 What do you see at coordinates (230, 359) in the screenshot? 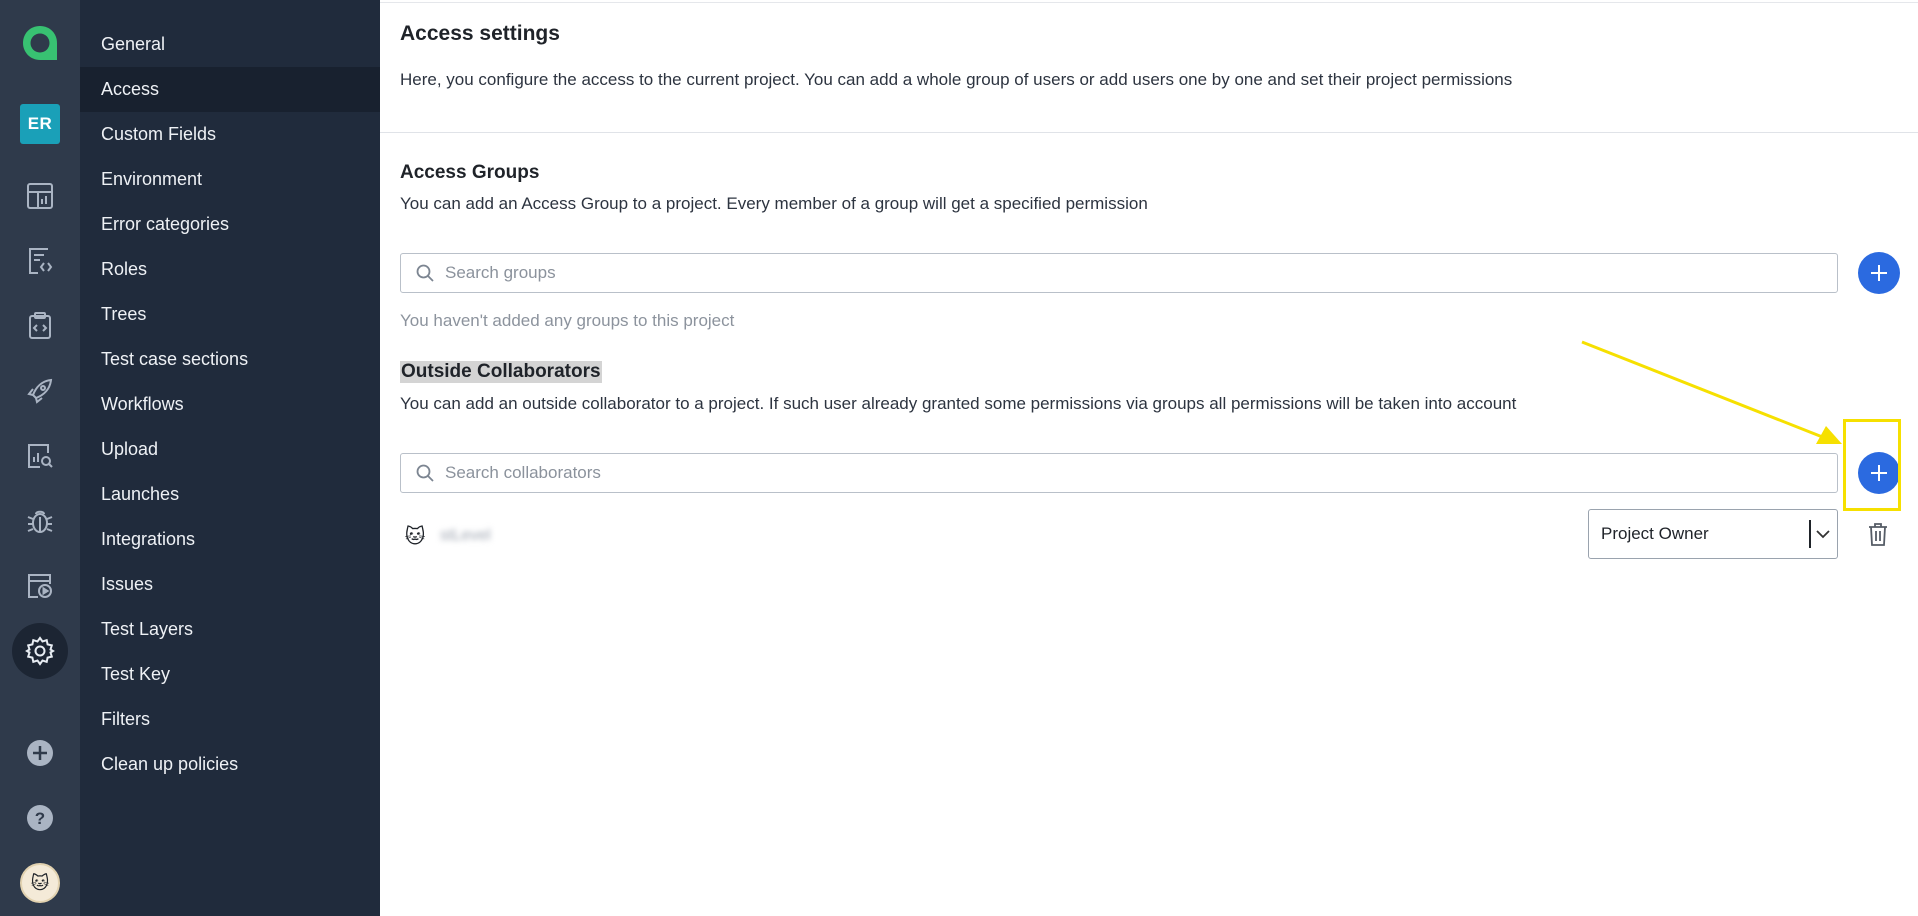
I see `menu-item-test-case-sections: Test case sections` at bounding box center [230, 359].